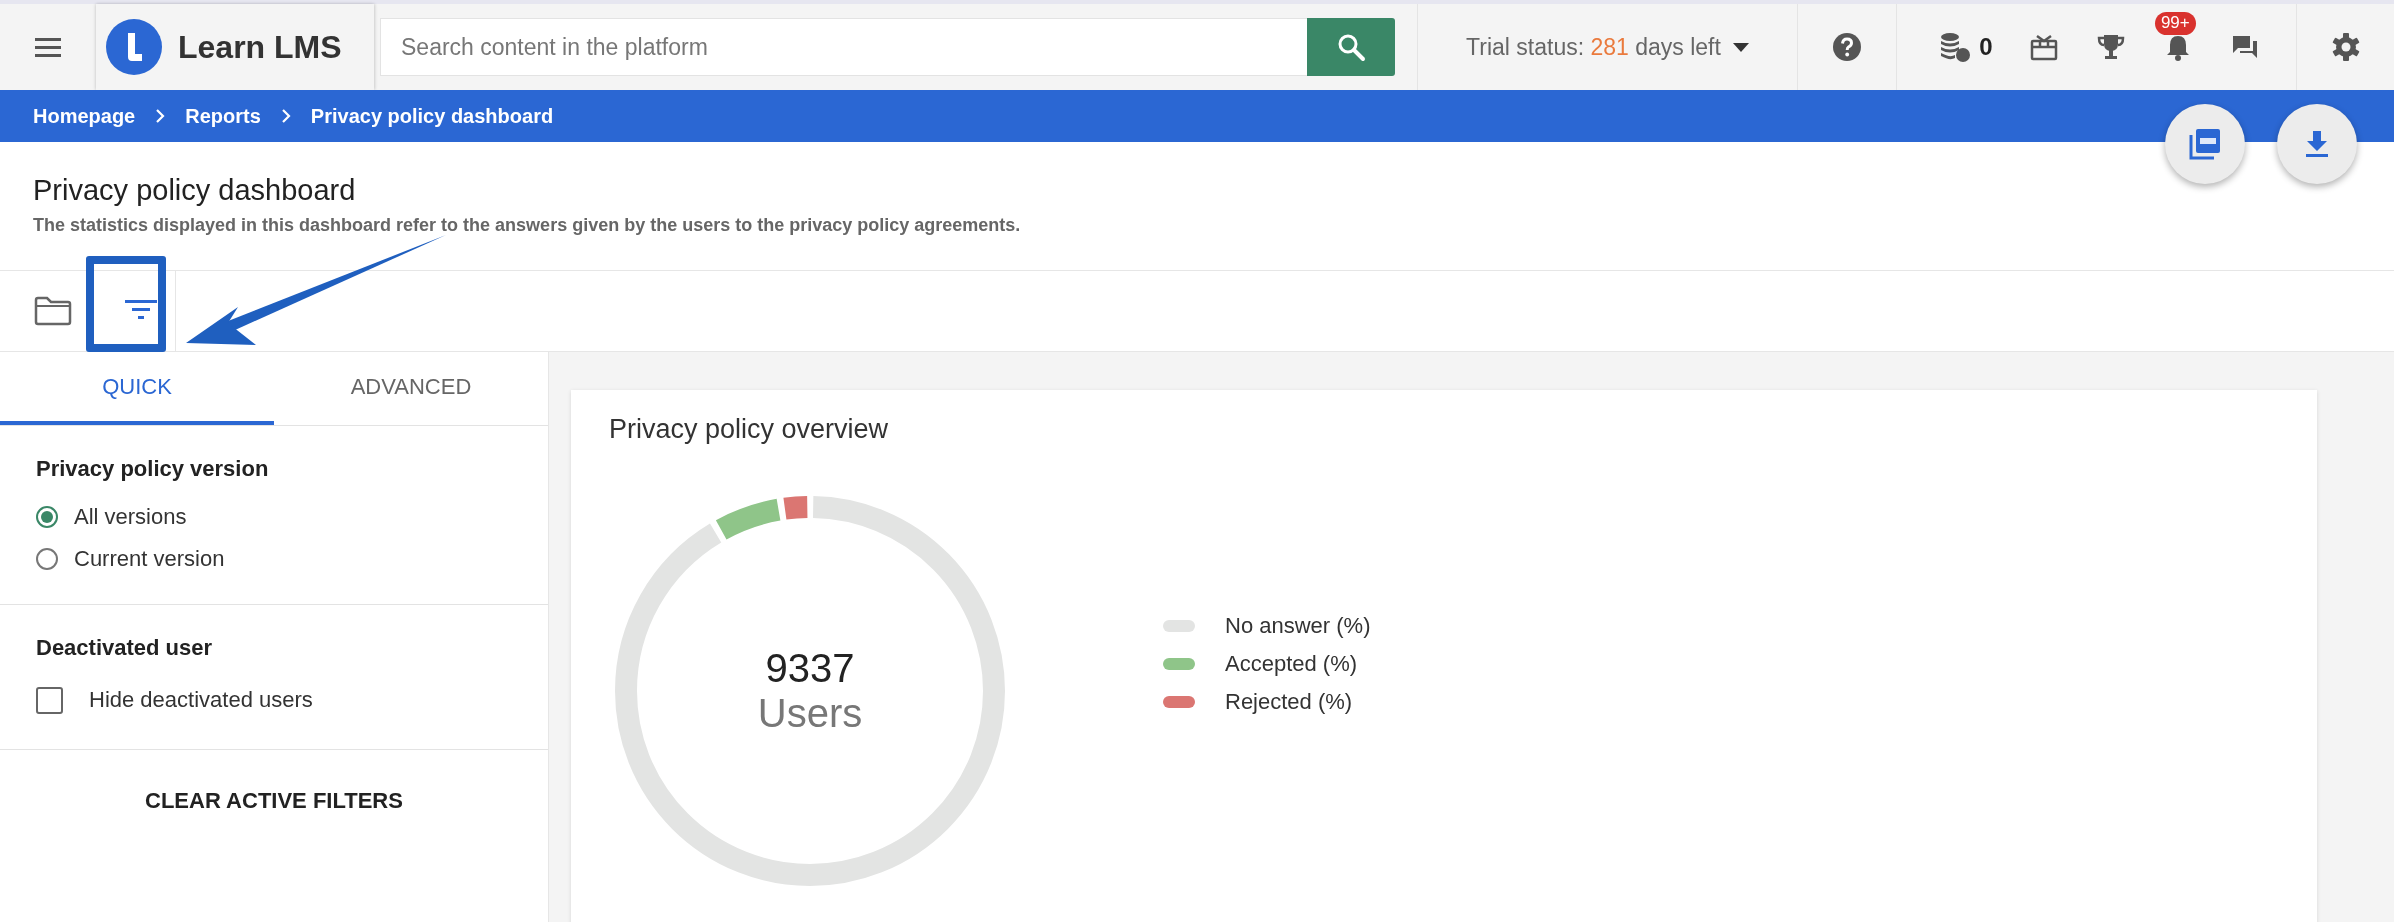  What do you see at coordinates (411, 388) in the screenshot?
I see `filter-tab: ADVANCED` at bounding box center [411, 388].